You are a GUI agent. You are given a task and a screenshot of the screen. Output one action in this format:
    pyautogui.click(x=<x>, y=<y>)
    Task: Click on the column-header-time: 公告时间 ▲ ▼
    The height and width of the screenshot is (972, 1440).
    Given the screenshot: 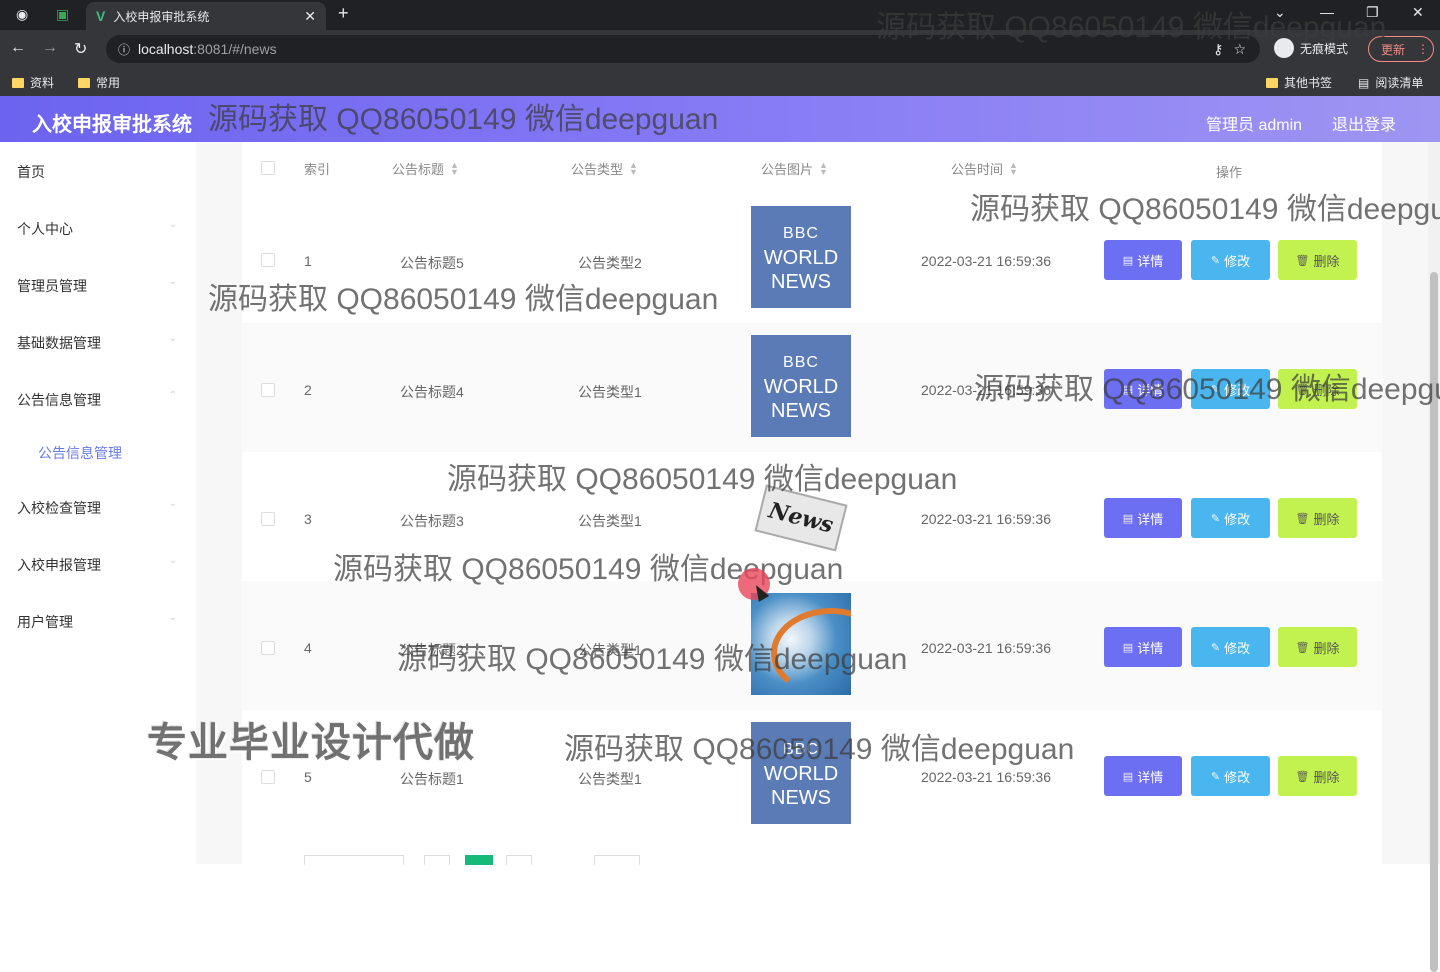 What is the action you would take?
    pyautogui.click(x=984, y=168)
    